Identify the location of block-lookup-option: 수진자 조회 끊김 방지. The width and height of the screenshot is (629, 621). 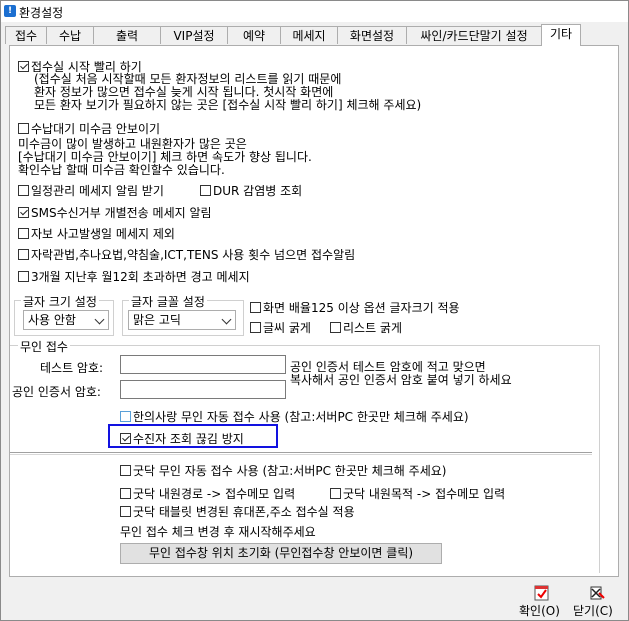
(182, 438).